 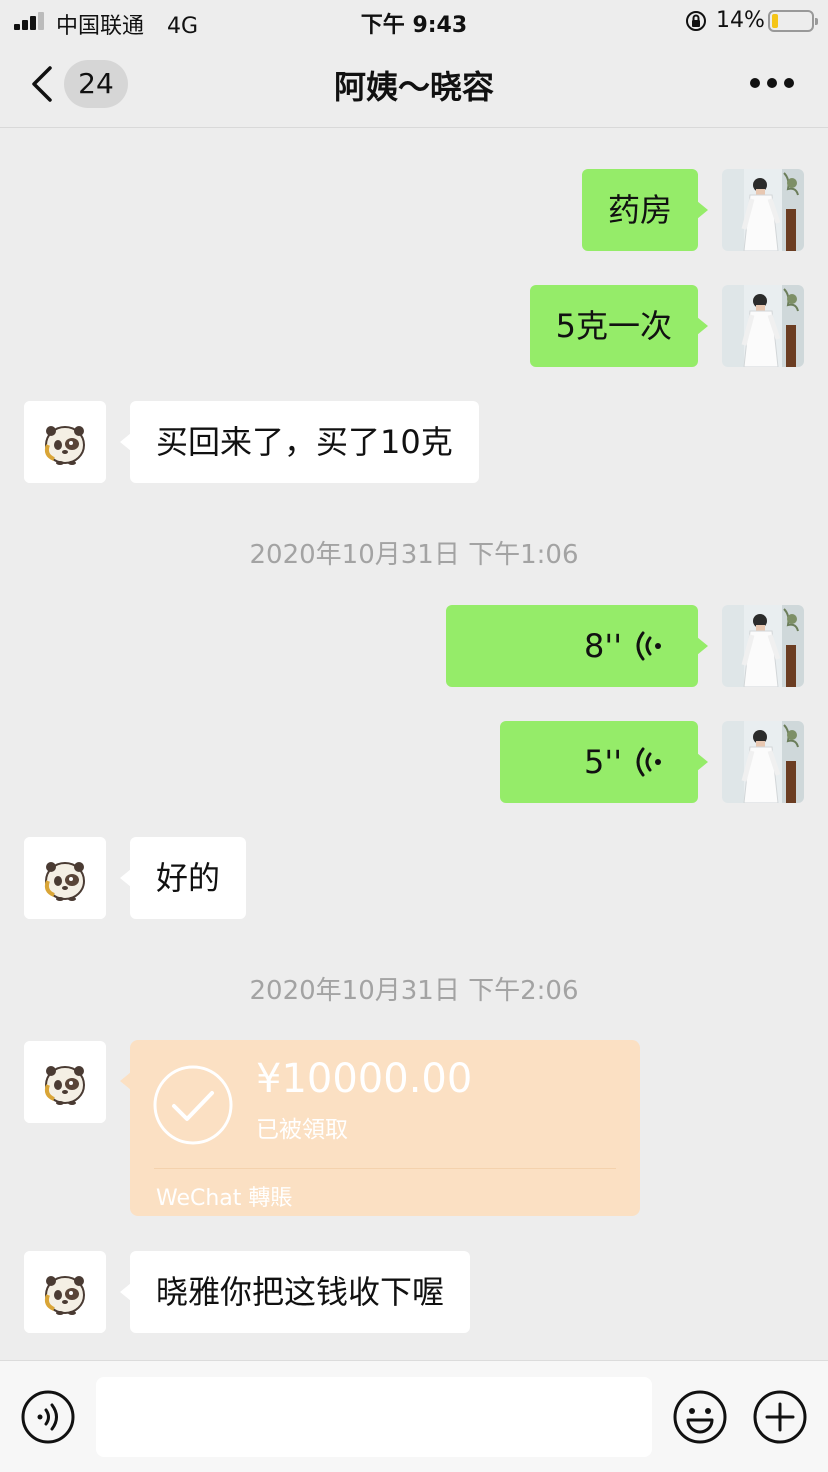 I want to click on emoji-icon, so click(x=700, y=1417).